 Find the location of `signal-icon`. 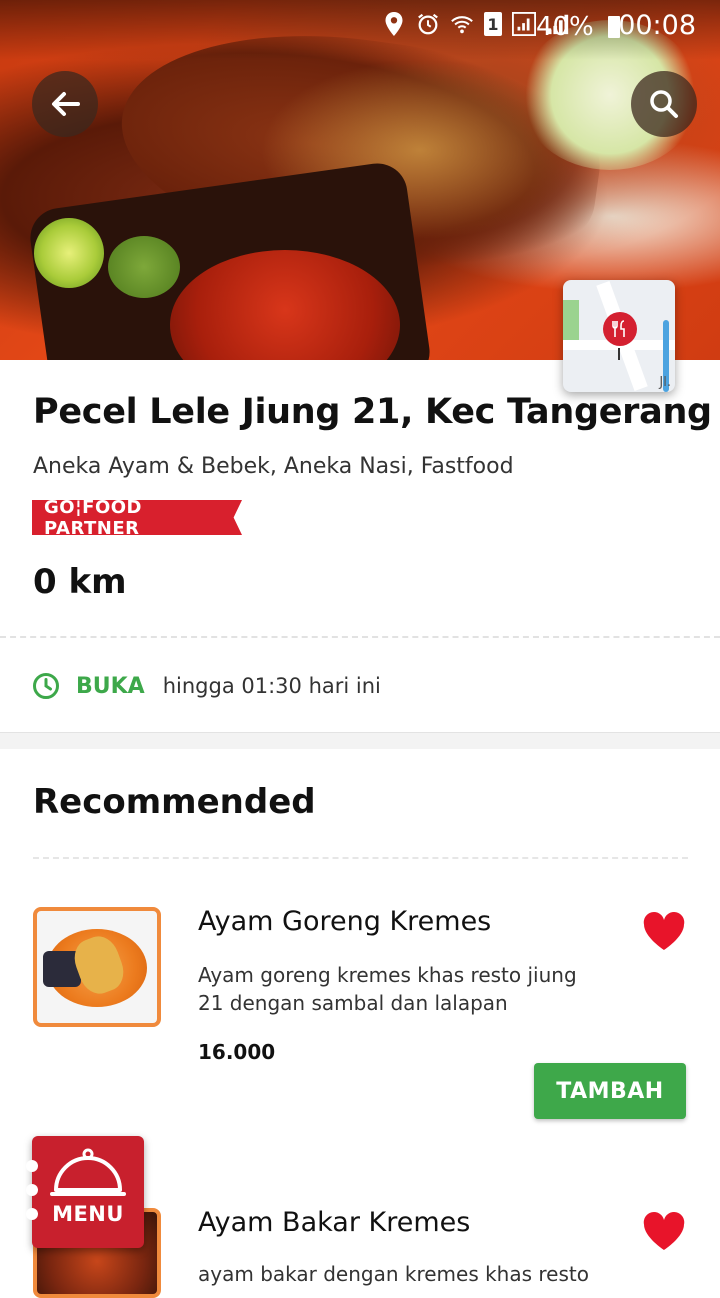

signal-icon is located at coordinates (524, 24).